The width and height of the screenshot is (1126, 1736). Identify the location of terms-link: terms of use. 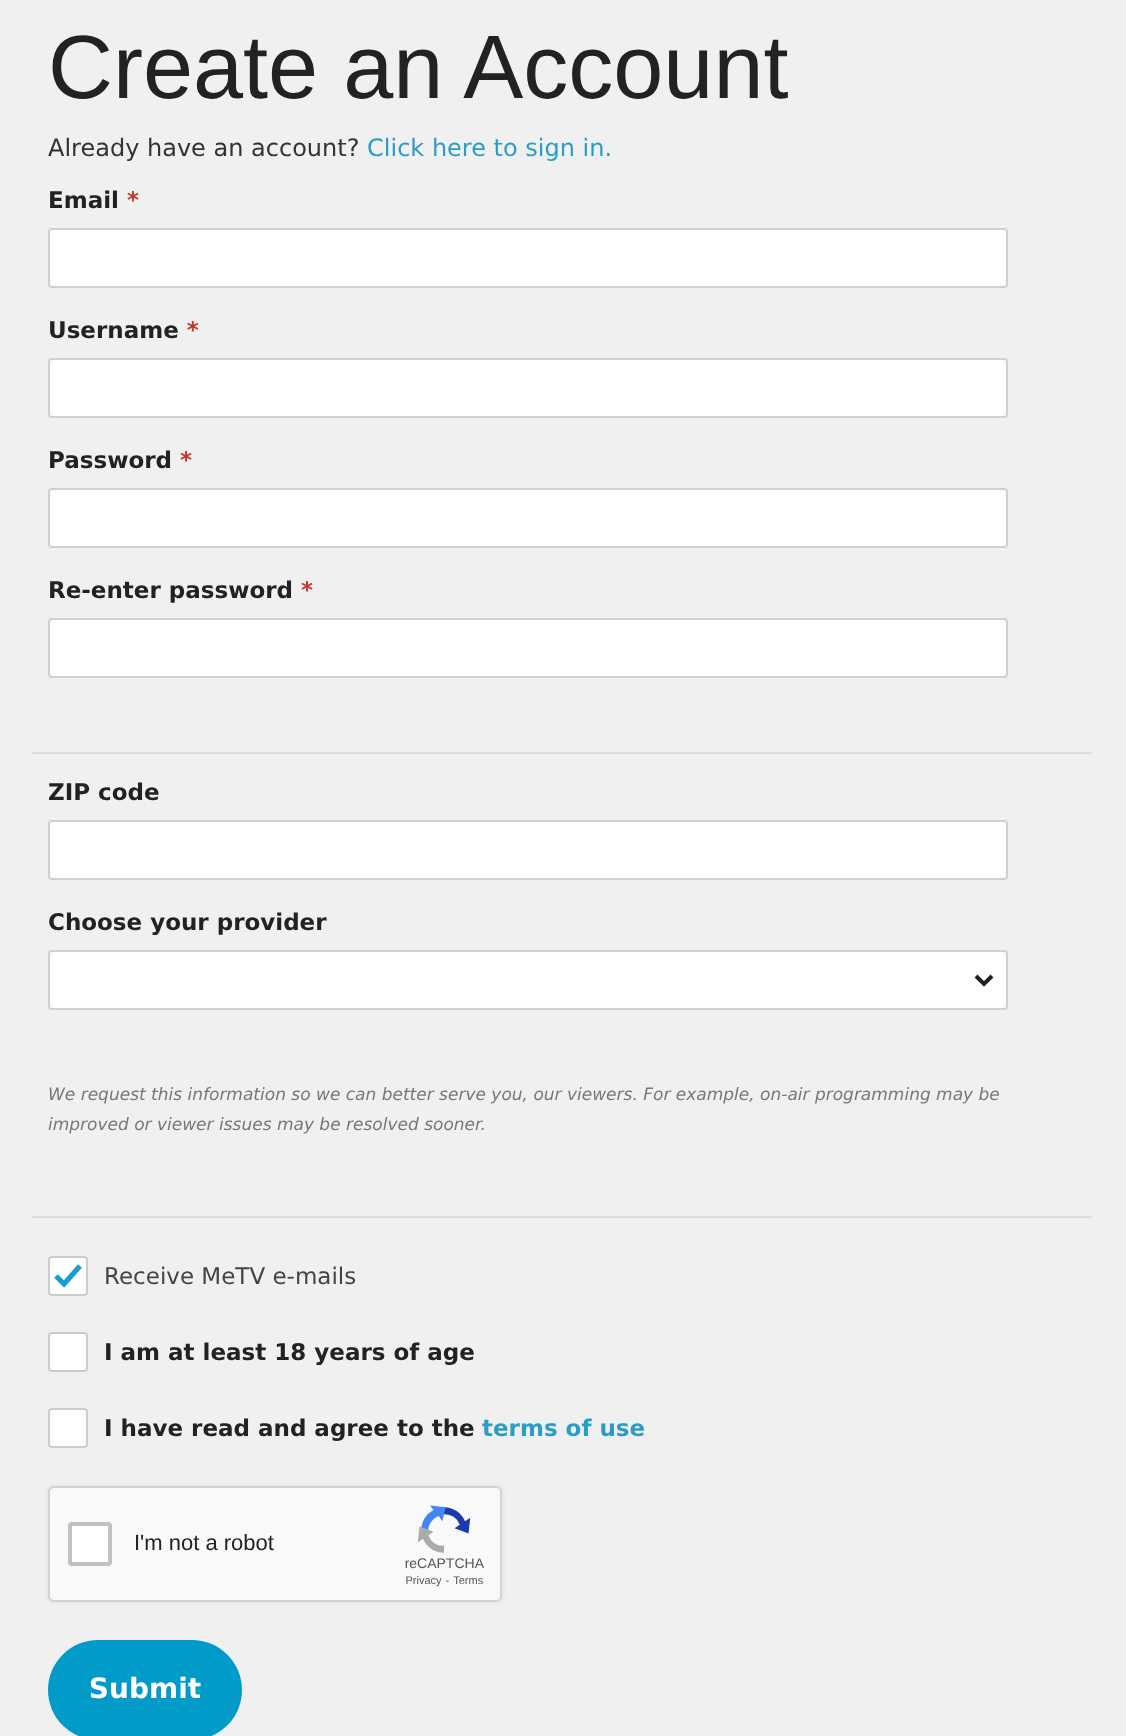
(564, 1428).